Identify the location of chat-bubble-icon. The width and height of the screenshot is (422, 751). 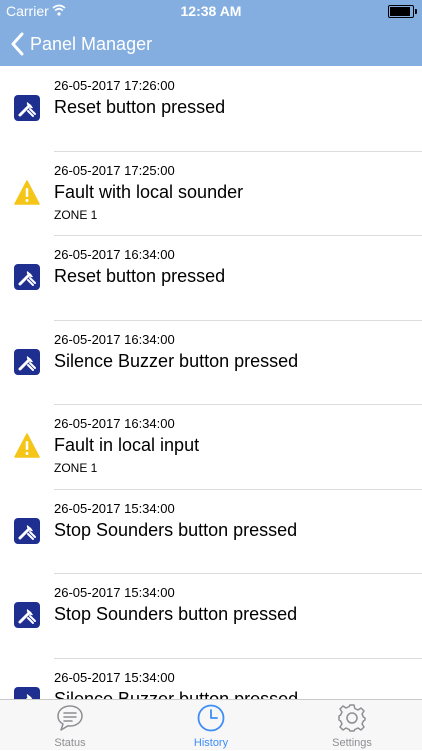
(70, 718).